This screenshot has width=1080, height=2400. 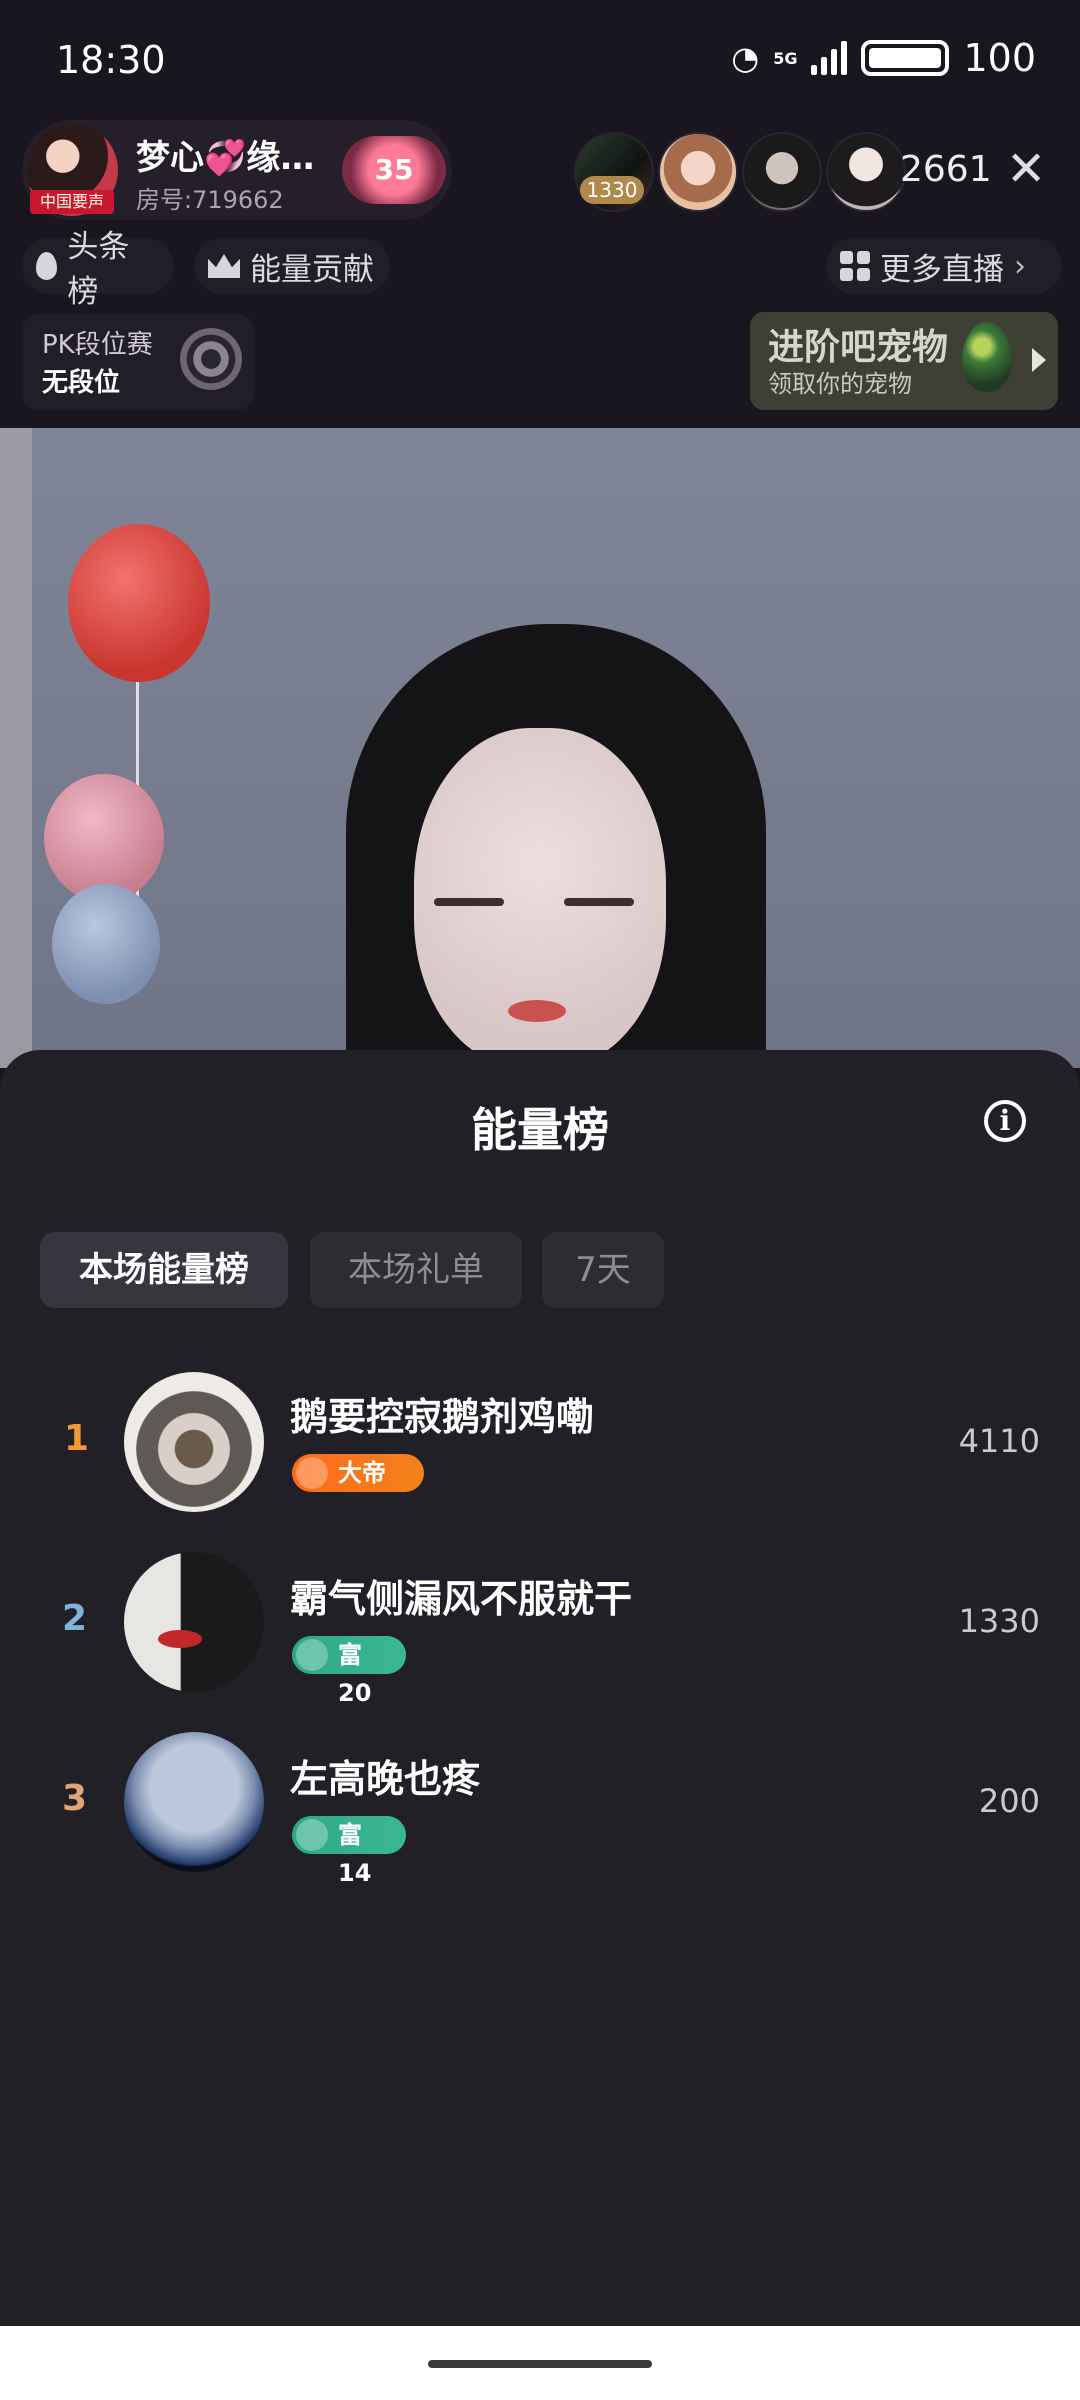 What do you see at coordinates (942, 269) in the screenshot?
I see `more-live-label: 更多直播` at bounding box center [942, 269].